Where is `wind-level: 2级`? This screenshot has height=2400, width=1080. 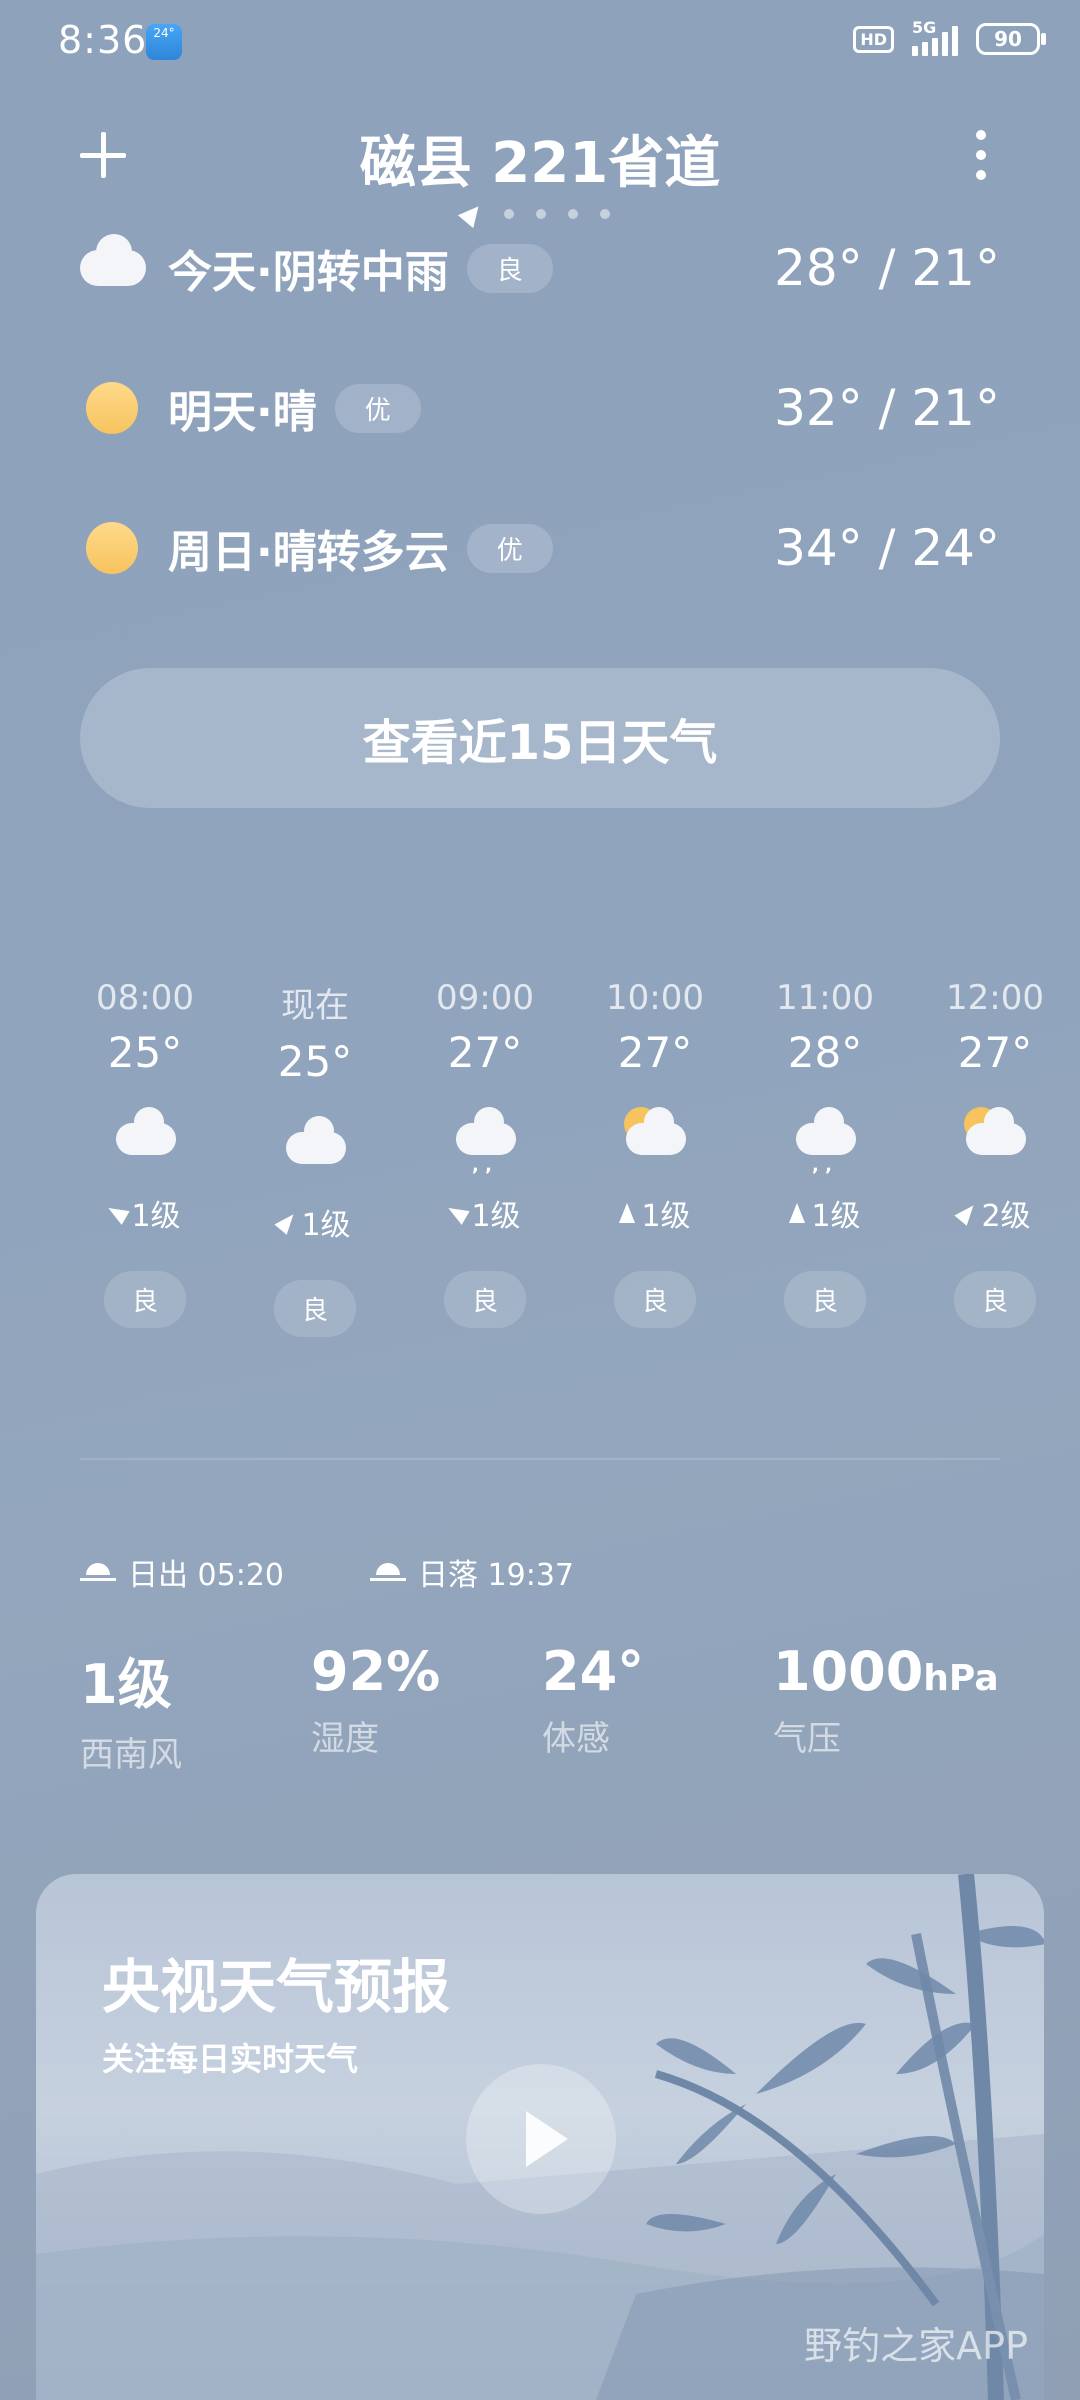 wind-level: 2级 is located at coordinates (1006, 1216).